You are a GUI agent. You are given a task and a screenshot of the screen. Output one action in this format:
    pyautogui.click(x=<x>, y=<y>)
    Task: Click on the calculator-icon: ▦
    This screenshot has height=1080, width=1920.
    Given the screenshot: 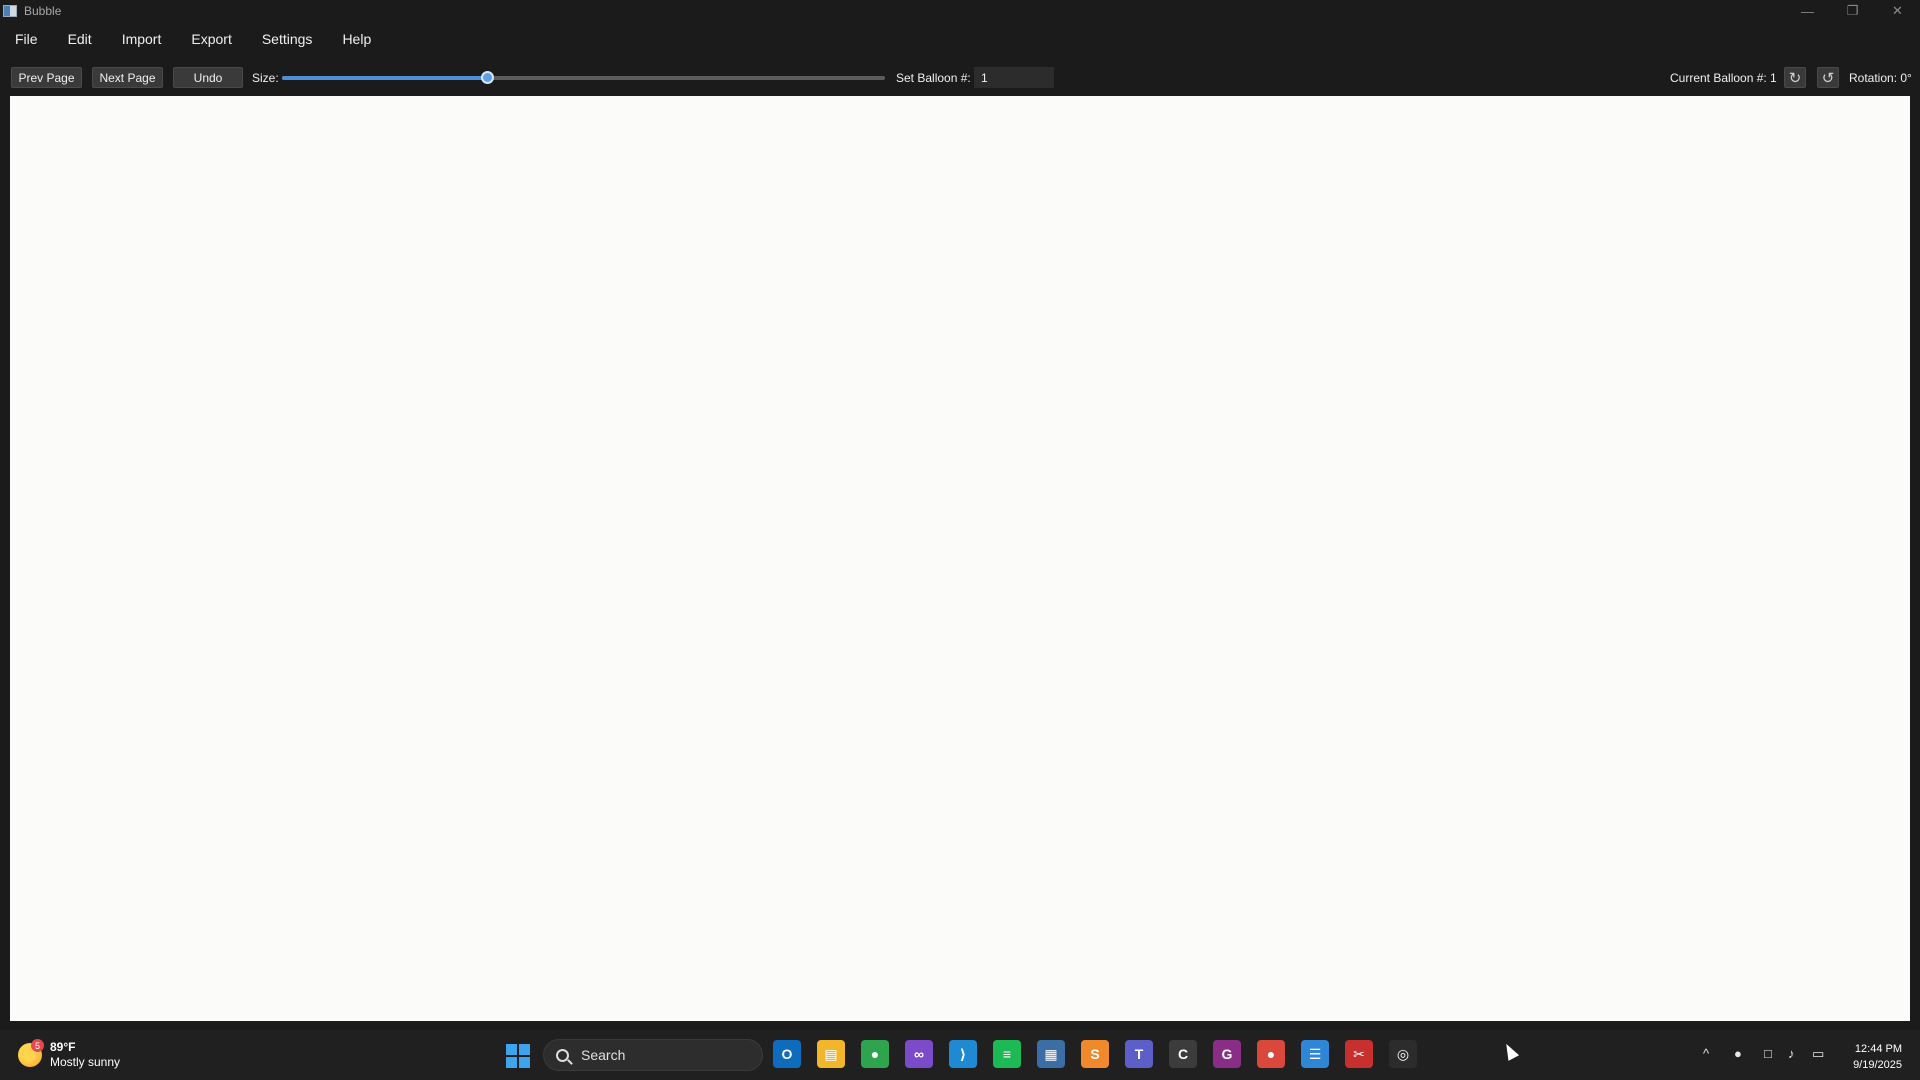 What is the action you would take?
    pyautogui.click(x=1051, y=1054)
    